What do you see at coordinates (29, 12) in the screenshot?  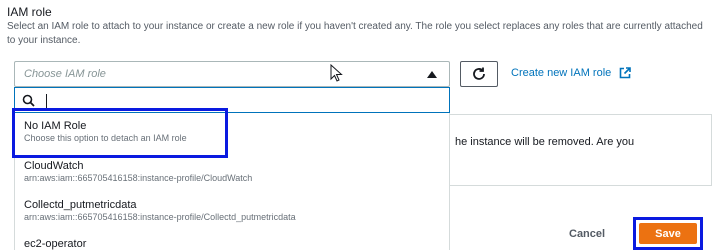 I see `section-title: IAM role` at bounding box center [29, 12].